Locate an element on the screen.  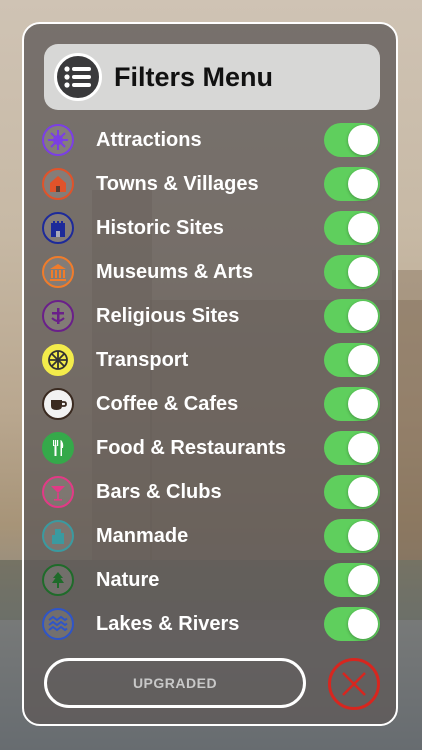
filter-row-towns-villages: Towns & Villages is located at coordinates (212, 184).